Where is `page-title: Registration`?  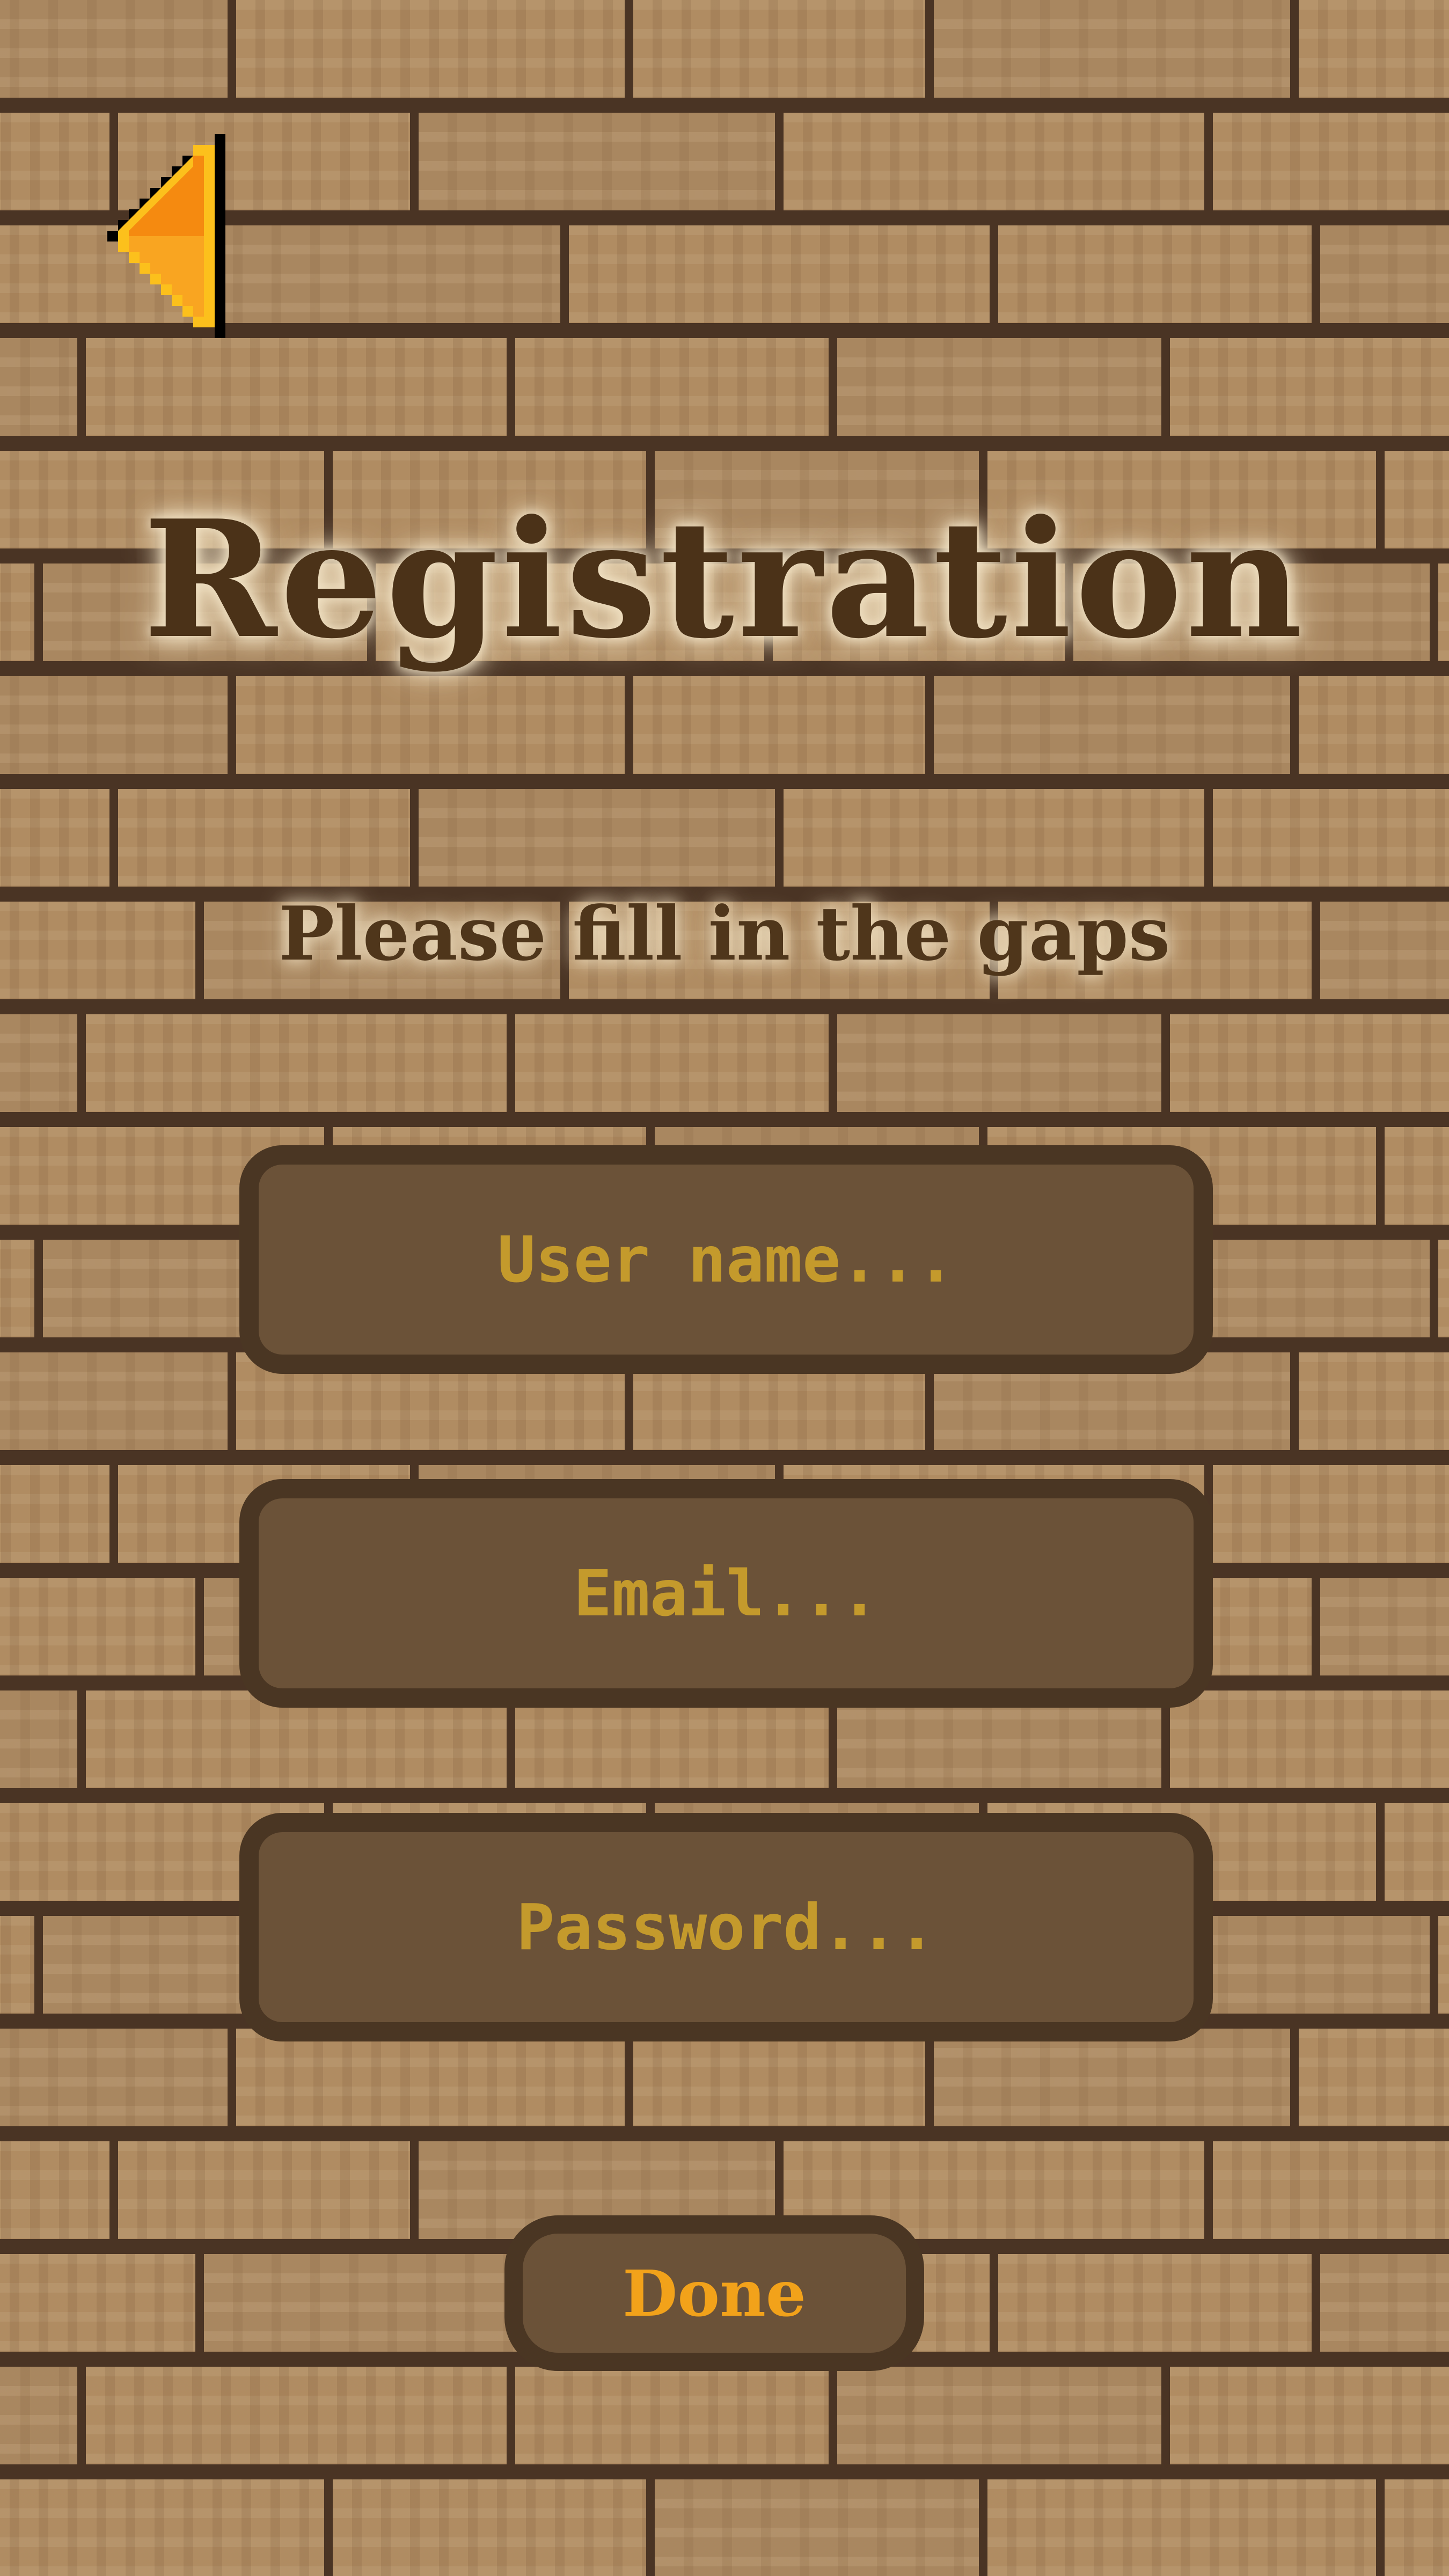
page-title: Registration is located at coordinates (724, 579).